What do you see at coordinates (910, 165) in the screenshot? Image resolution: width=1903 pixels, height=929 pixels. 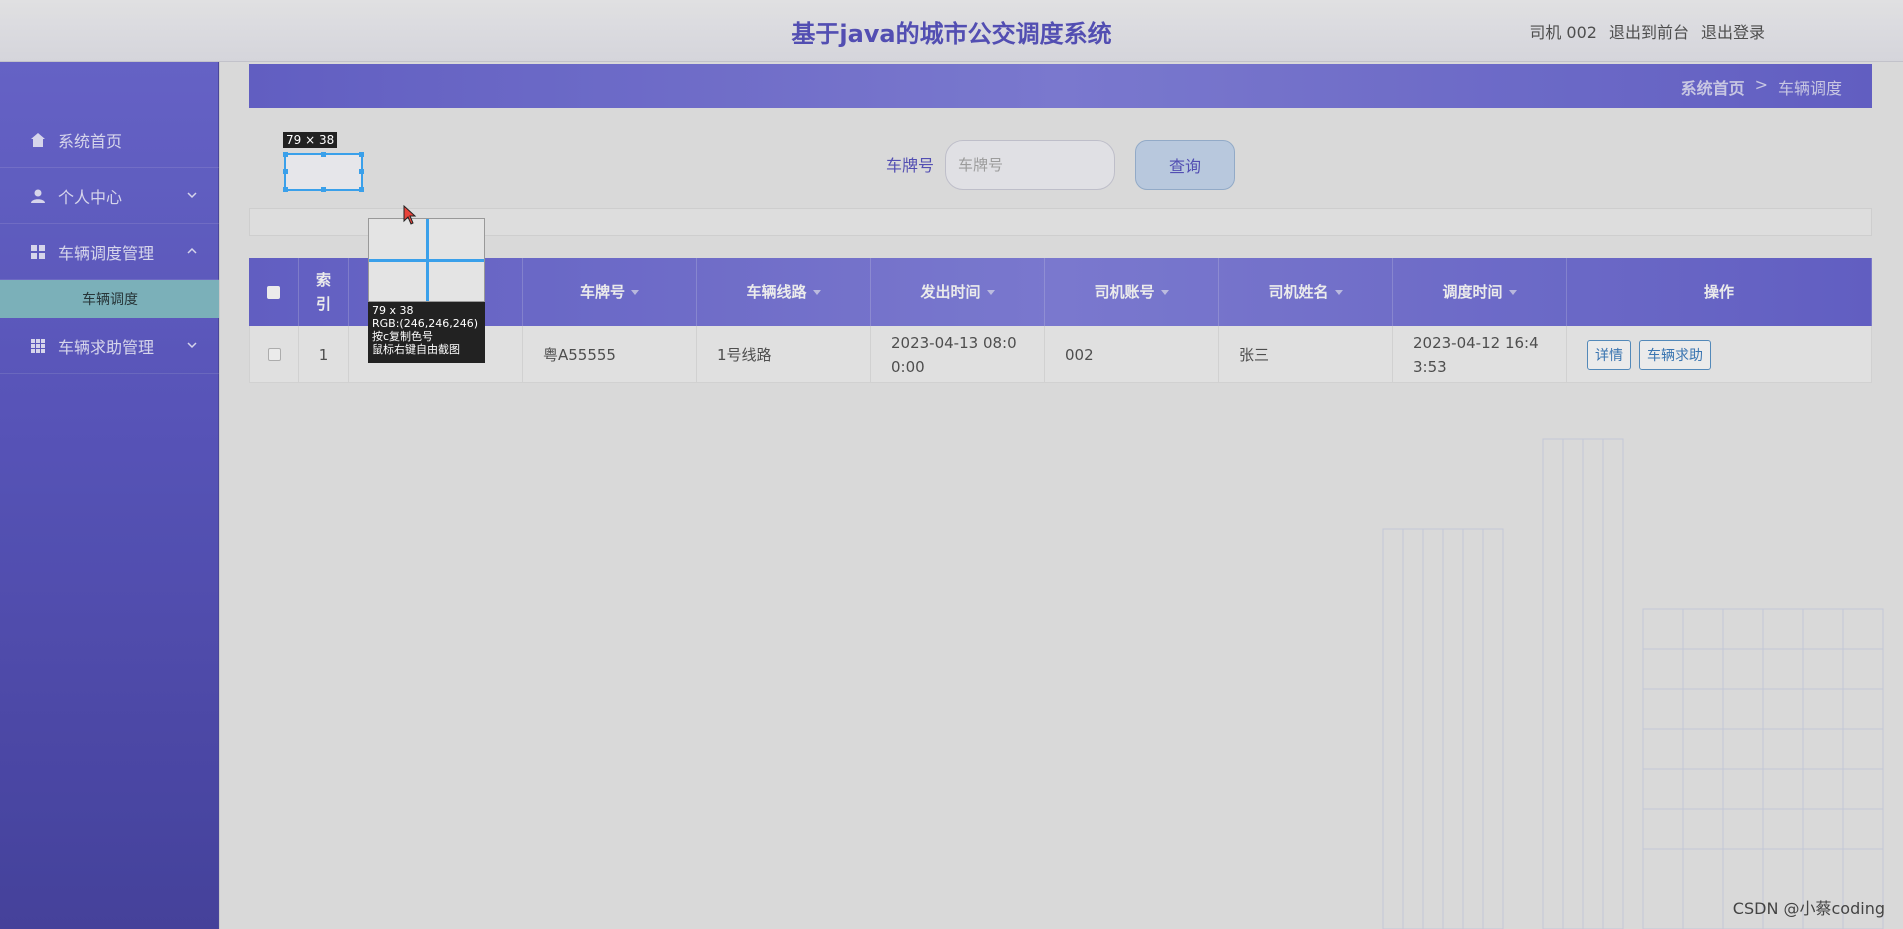 I see `plate-search-label: 车牌号` at bounding box center [910, 165].